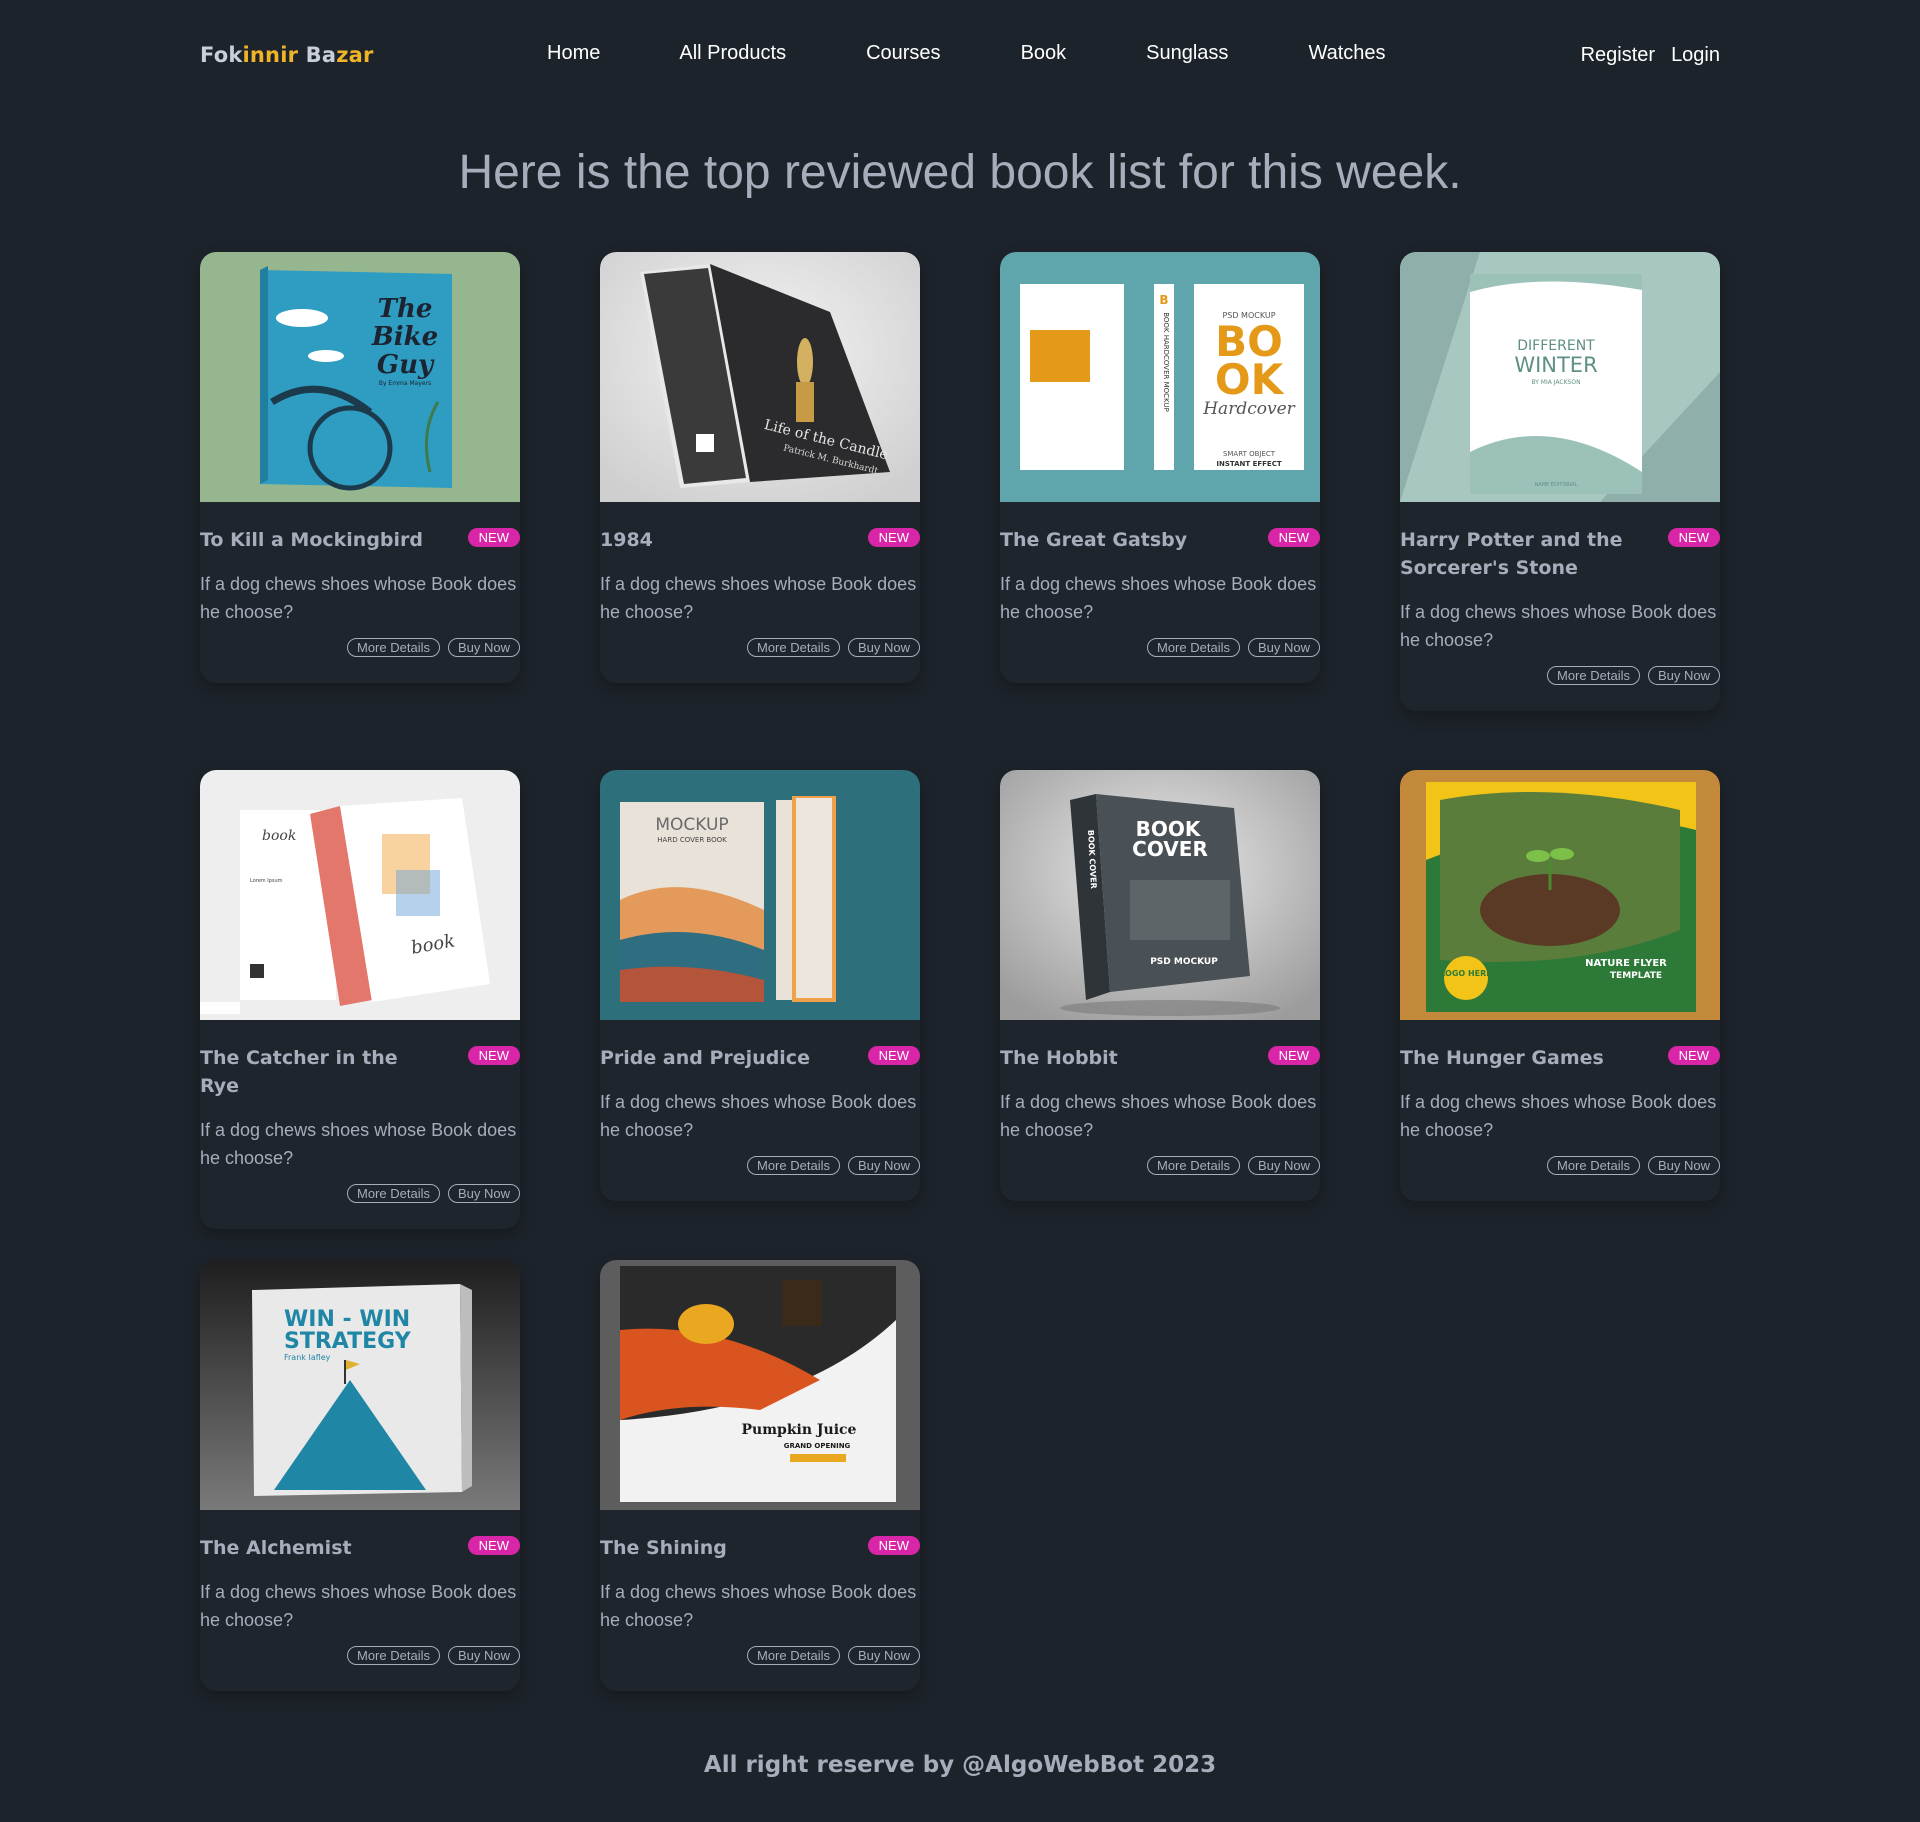 This screenshot has width=1920, height=1822. What do you see at coordinates (1346, 53) in the screenshot?
I see `nav-link-watches: Watches` at bounding box center [1346, 53].